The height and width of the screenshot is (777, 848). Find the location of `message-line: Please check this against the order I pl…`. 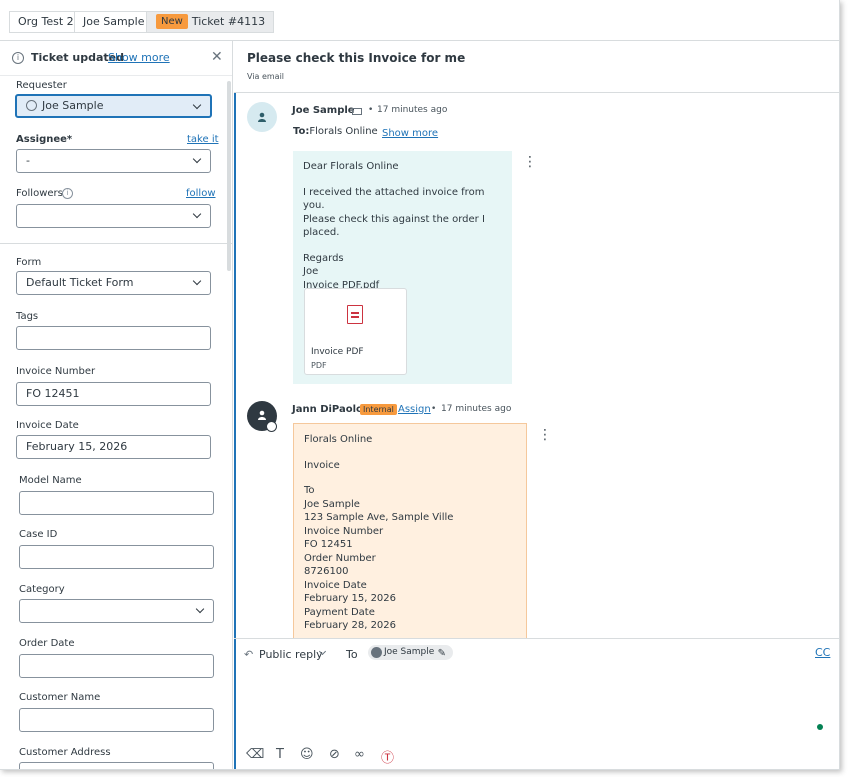

message-line: Please check this against the order I pl… is located at coordinates (394, 226).